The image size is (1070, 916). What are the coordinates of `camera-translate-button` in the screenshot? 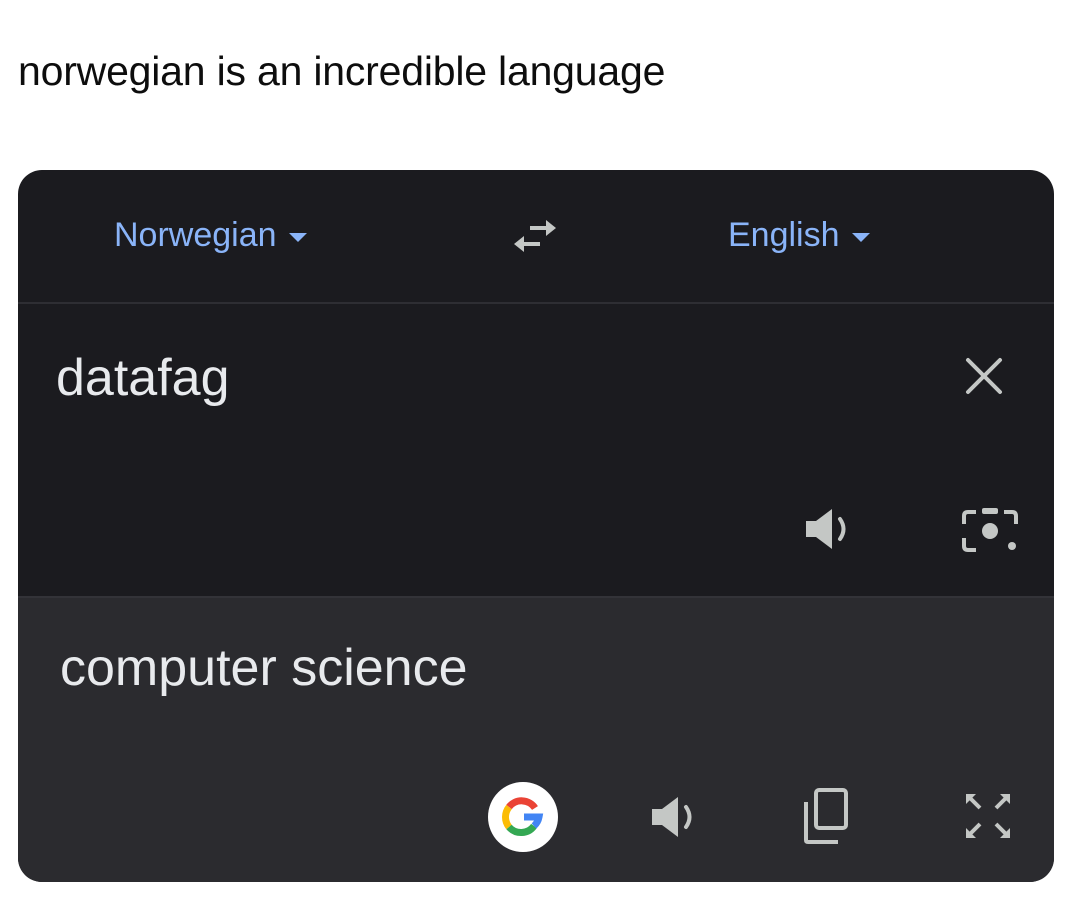 It's located at (990, 531).